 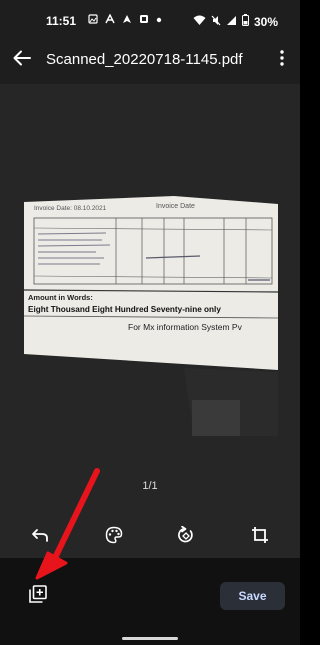 I want to click on add-page-icon, so click(x=38, y=596).